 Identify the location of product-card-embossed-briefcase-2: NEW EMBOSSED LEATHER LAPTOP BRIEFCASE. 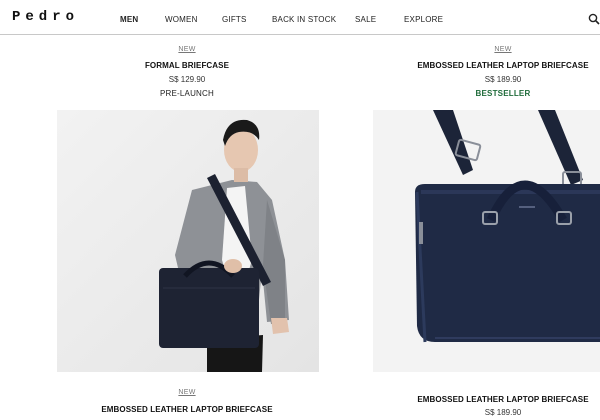
(187, 402).